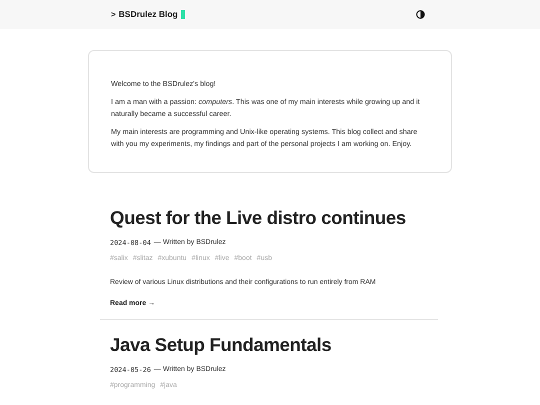 The height and width of the screenshot is (405, 540). What do you see at coordinates (420, 14) in the screenshot?
I see `theme-toggle-icon` at bounding box center [420, 14].